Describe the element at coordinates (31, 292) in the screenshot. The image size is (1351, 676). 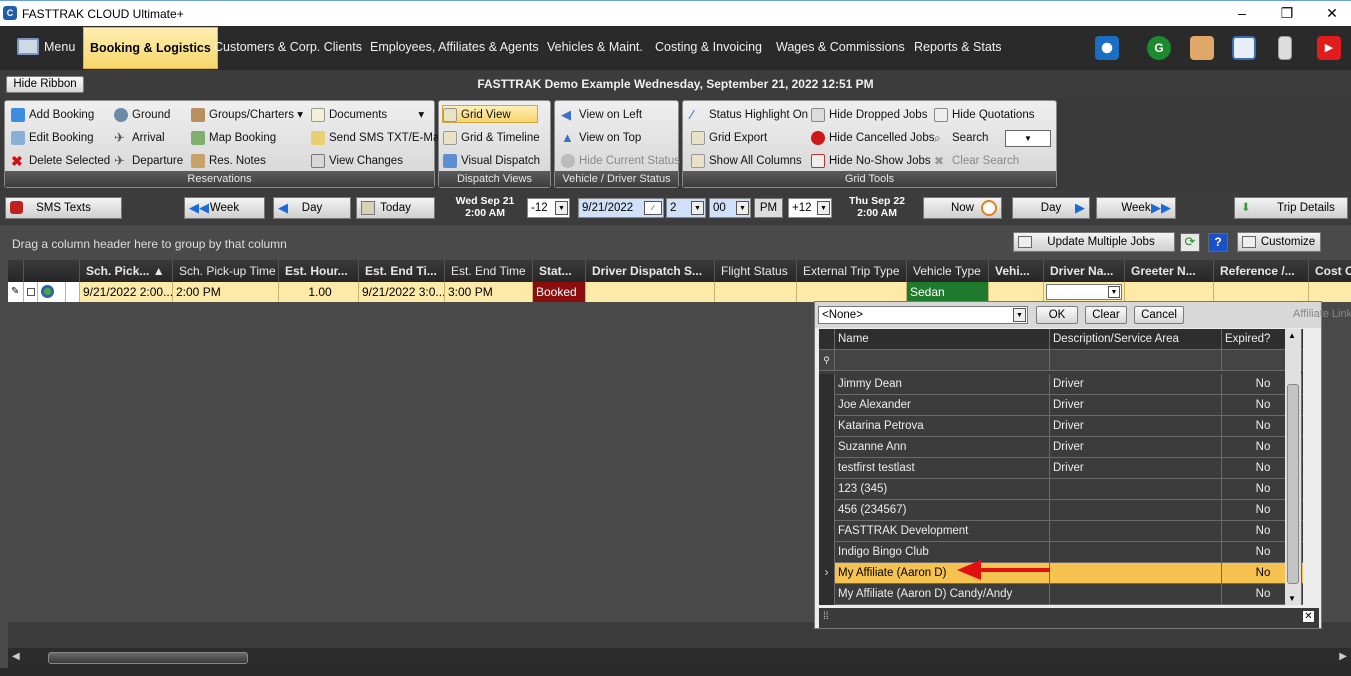
I see `expand-icon` at that location.